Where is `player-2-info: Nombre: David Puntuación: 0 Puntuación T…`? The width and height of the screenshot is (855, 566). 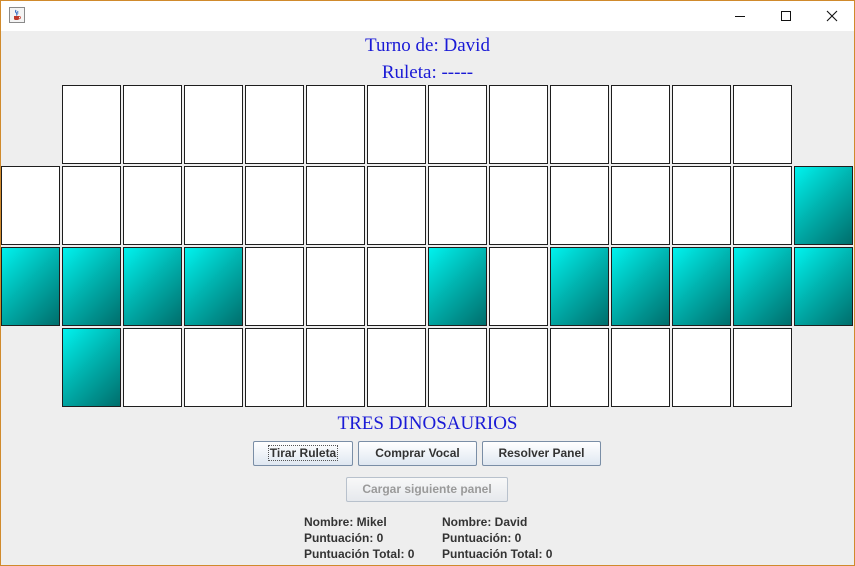
player-2-info: Nombre: David Puntuación: 0 Puntuación T… is located at coordinates (497, 538).